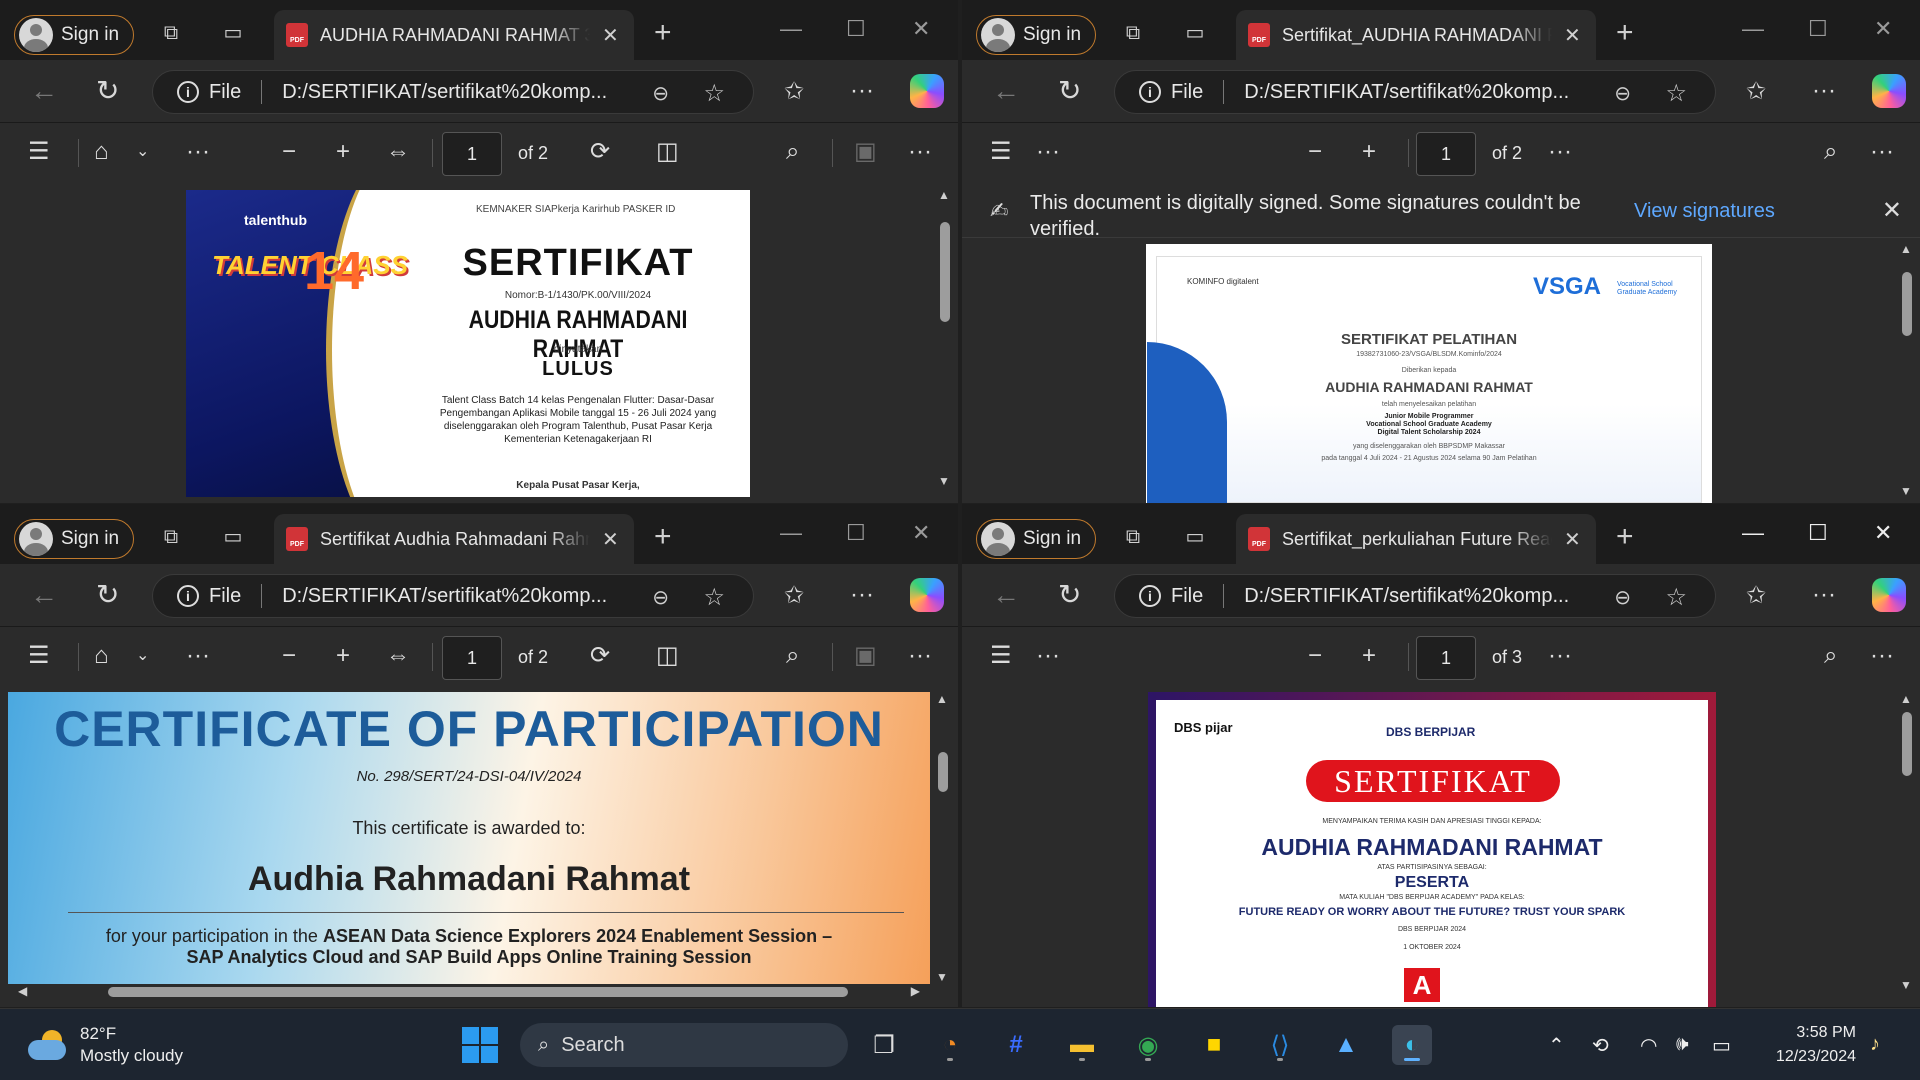 This screenshot has height=1080, width=1920. I want to click on tab-active: PDF AUDHIA RAHMADANI RAHMAT 3 ✕, so click(454, 35).